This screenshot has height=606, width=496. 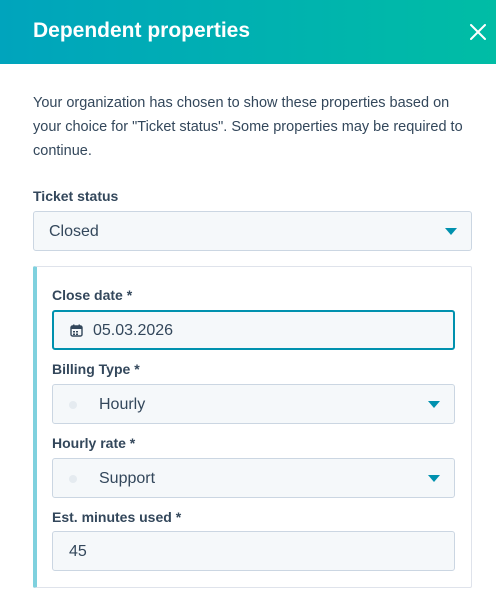 What do you see at coordinates (253, 478) in the screenshot?
I see `hourly-rate-select: Support` at bounding box center [253, 478].